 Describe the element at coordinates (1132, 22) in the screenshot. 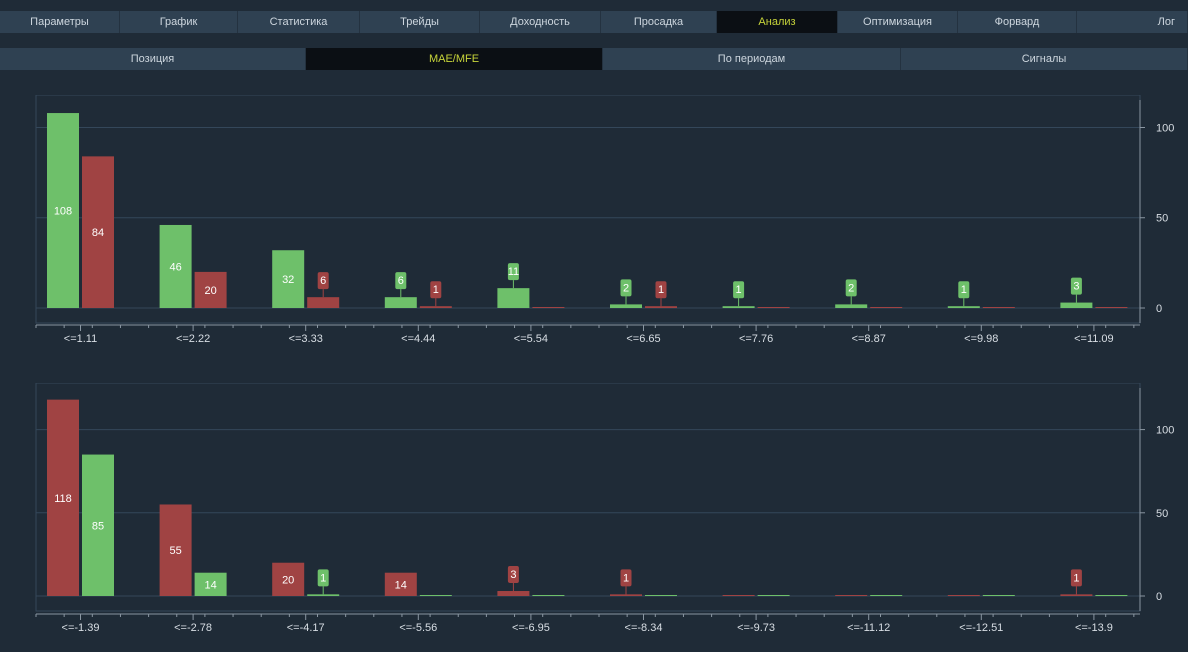

I see `tab-log: Лог` at that location.